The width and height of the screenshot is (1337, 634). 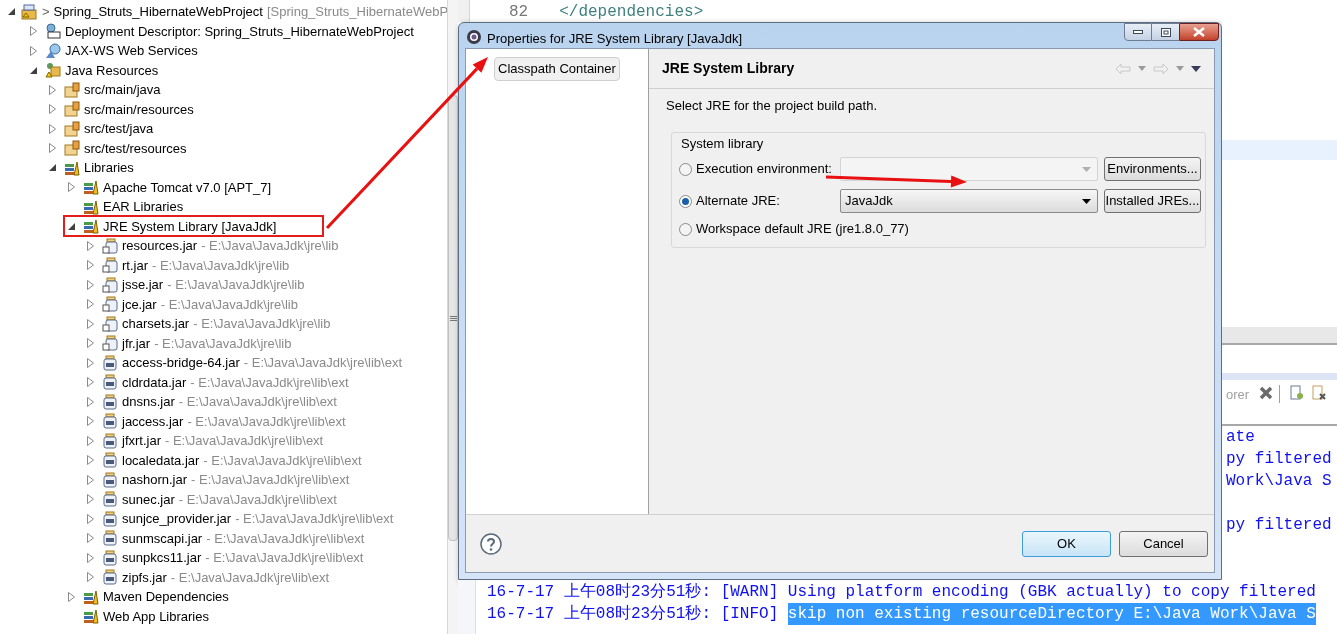 I want to click on console-text: 16-7-17 上午08时23分51秒: [INFO], so click(x=633, y=614).